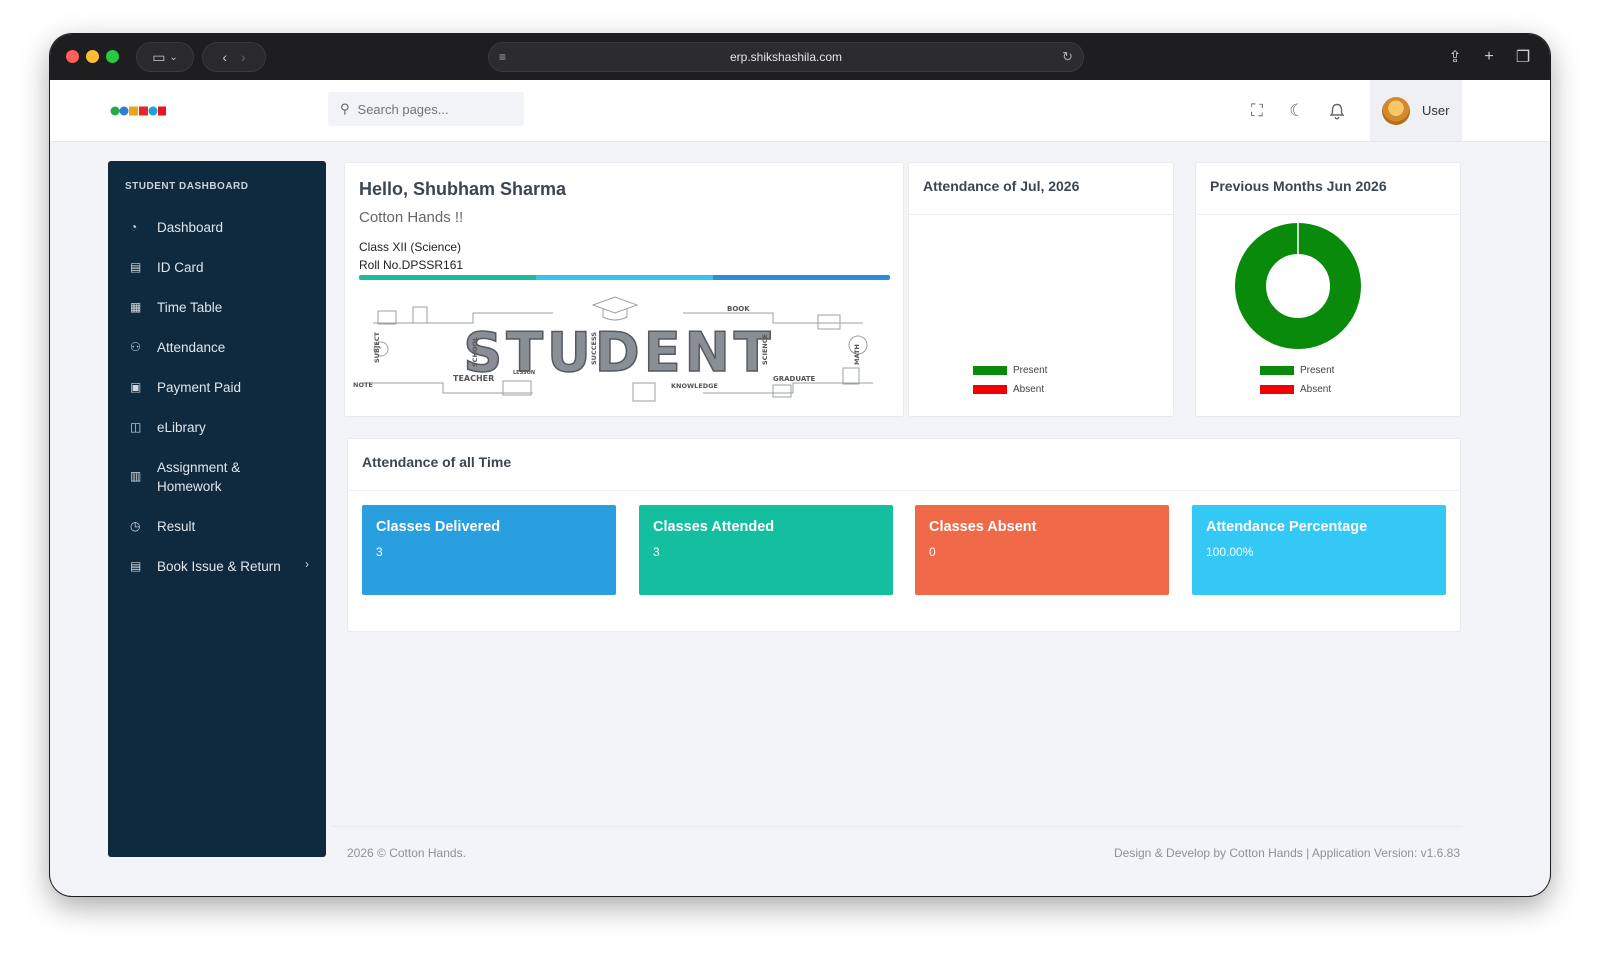  What do you see at coordinates (1328, 189) in the screenshot?
I see `previous-month-title: Previous Months Jun 2026` at bounding box center [1328, 189].